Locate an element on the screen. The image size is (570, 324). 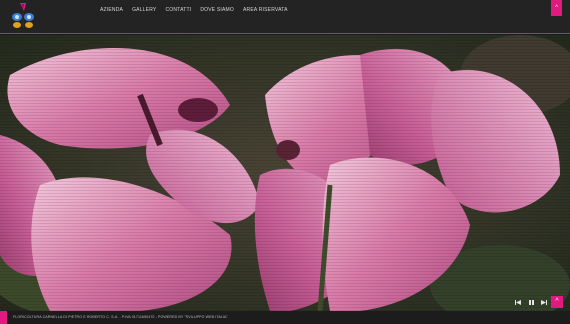
nav-item-dove-siamo: DOVE SIAMO is located at coordinates (217, 10).